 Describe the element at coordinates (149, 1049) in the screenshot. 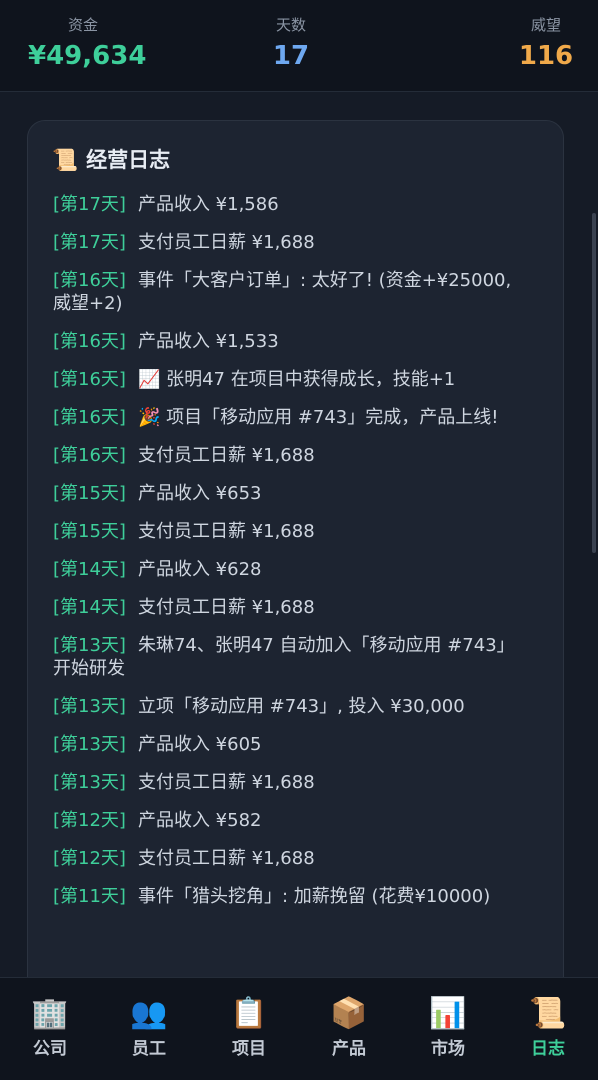

I see `nav-label: 员工` at that location.